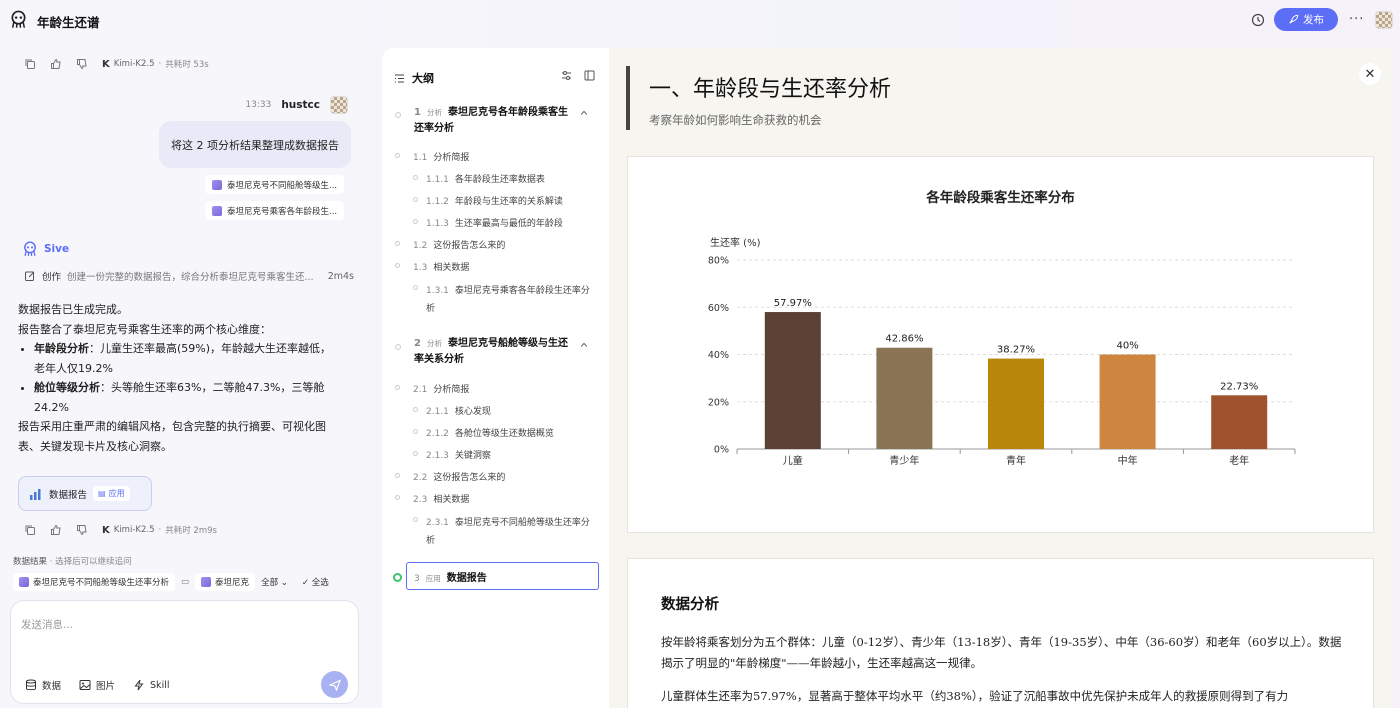 The height and width of the screenshot is (708, 1400). What do you see at coordinates (628, 98) in the screenshot?
I see `title-accent-bar` at bounding box center [628, 98].